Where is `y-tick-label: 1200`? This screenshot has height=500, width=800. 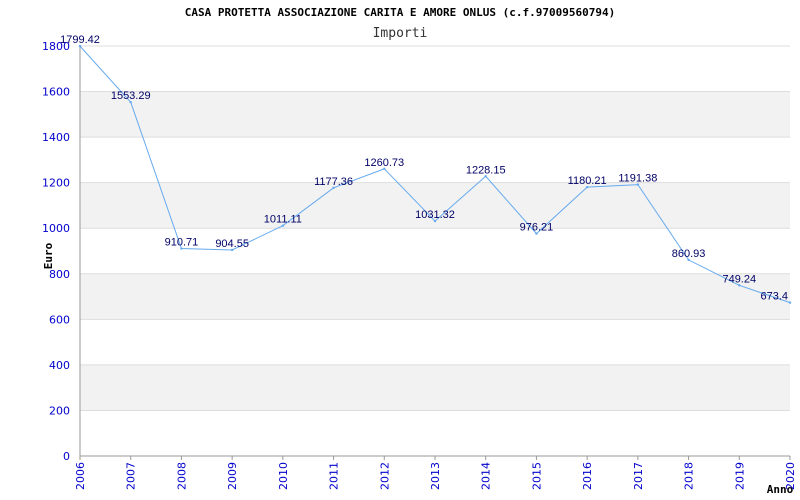
y-tick-label: 1200 is located at coordinates (56, 183).